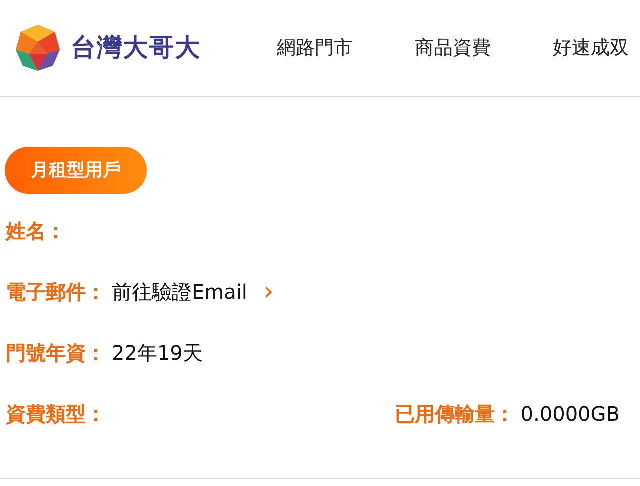 The width and height of the screenshot is (640, 486). Describe the element at coordinates (591, 48) in the screenshot. I see `nav-link: 好速成双` at that location.